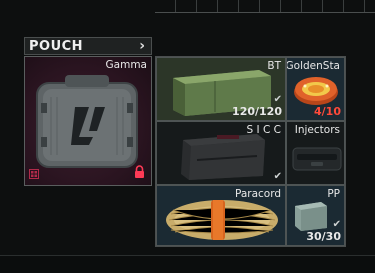 The height and width of the screenshot is (273, 375). What do you see at coordinates (139, 171) in the screenshot?
I see `lock-icon` at bounding box center [139, 171].